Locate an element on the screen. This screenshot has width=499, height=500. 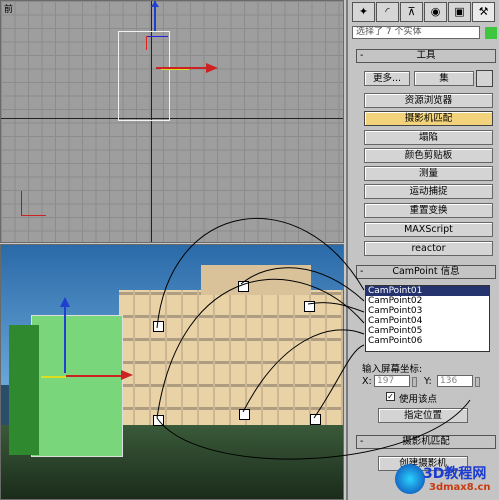
y-arrowhead is located at coordinates (155, 4).